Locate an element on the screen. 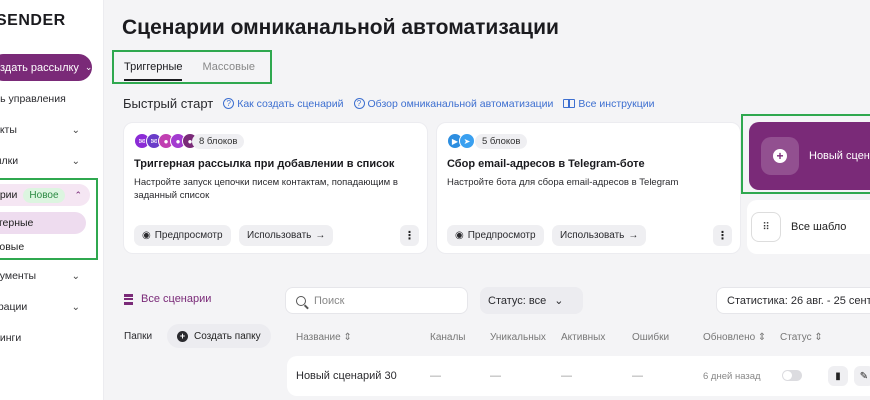 This screenshot has width=870, height=400. create-mailing-button: здать рассылку ⌄ is located at coordinates (46, 67).